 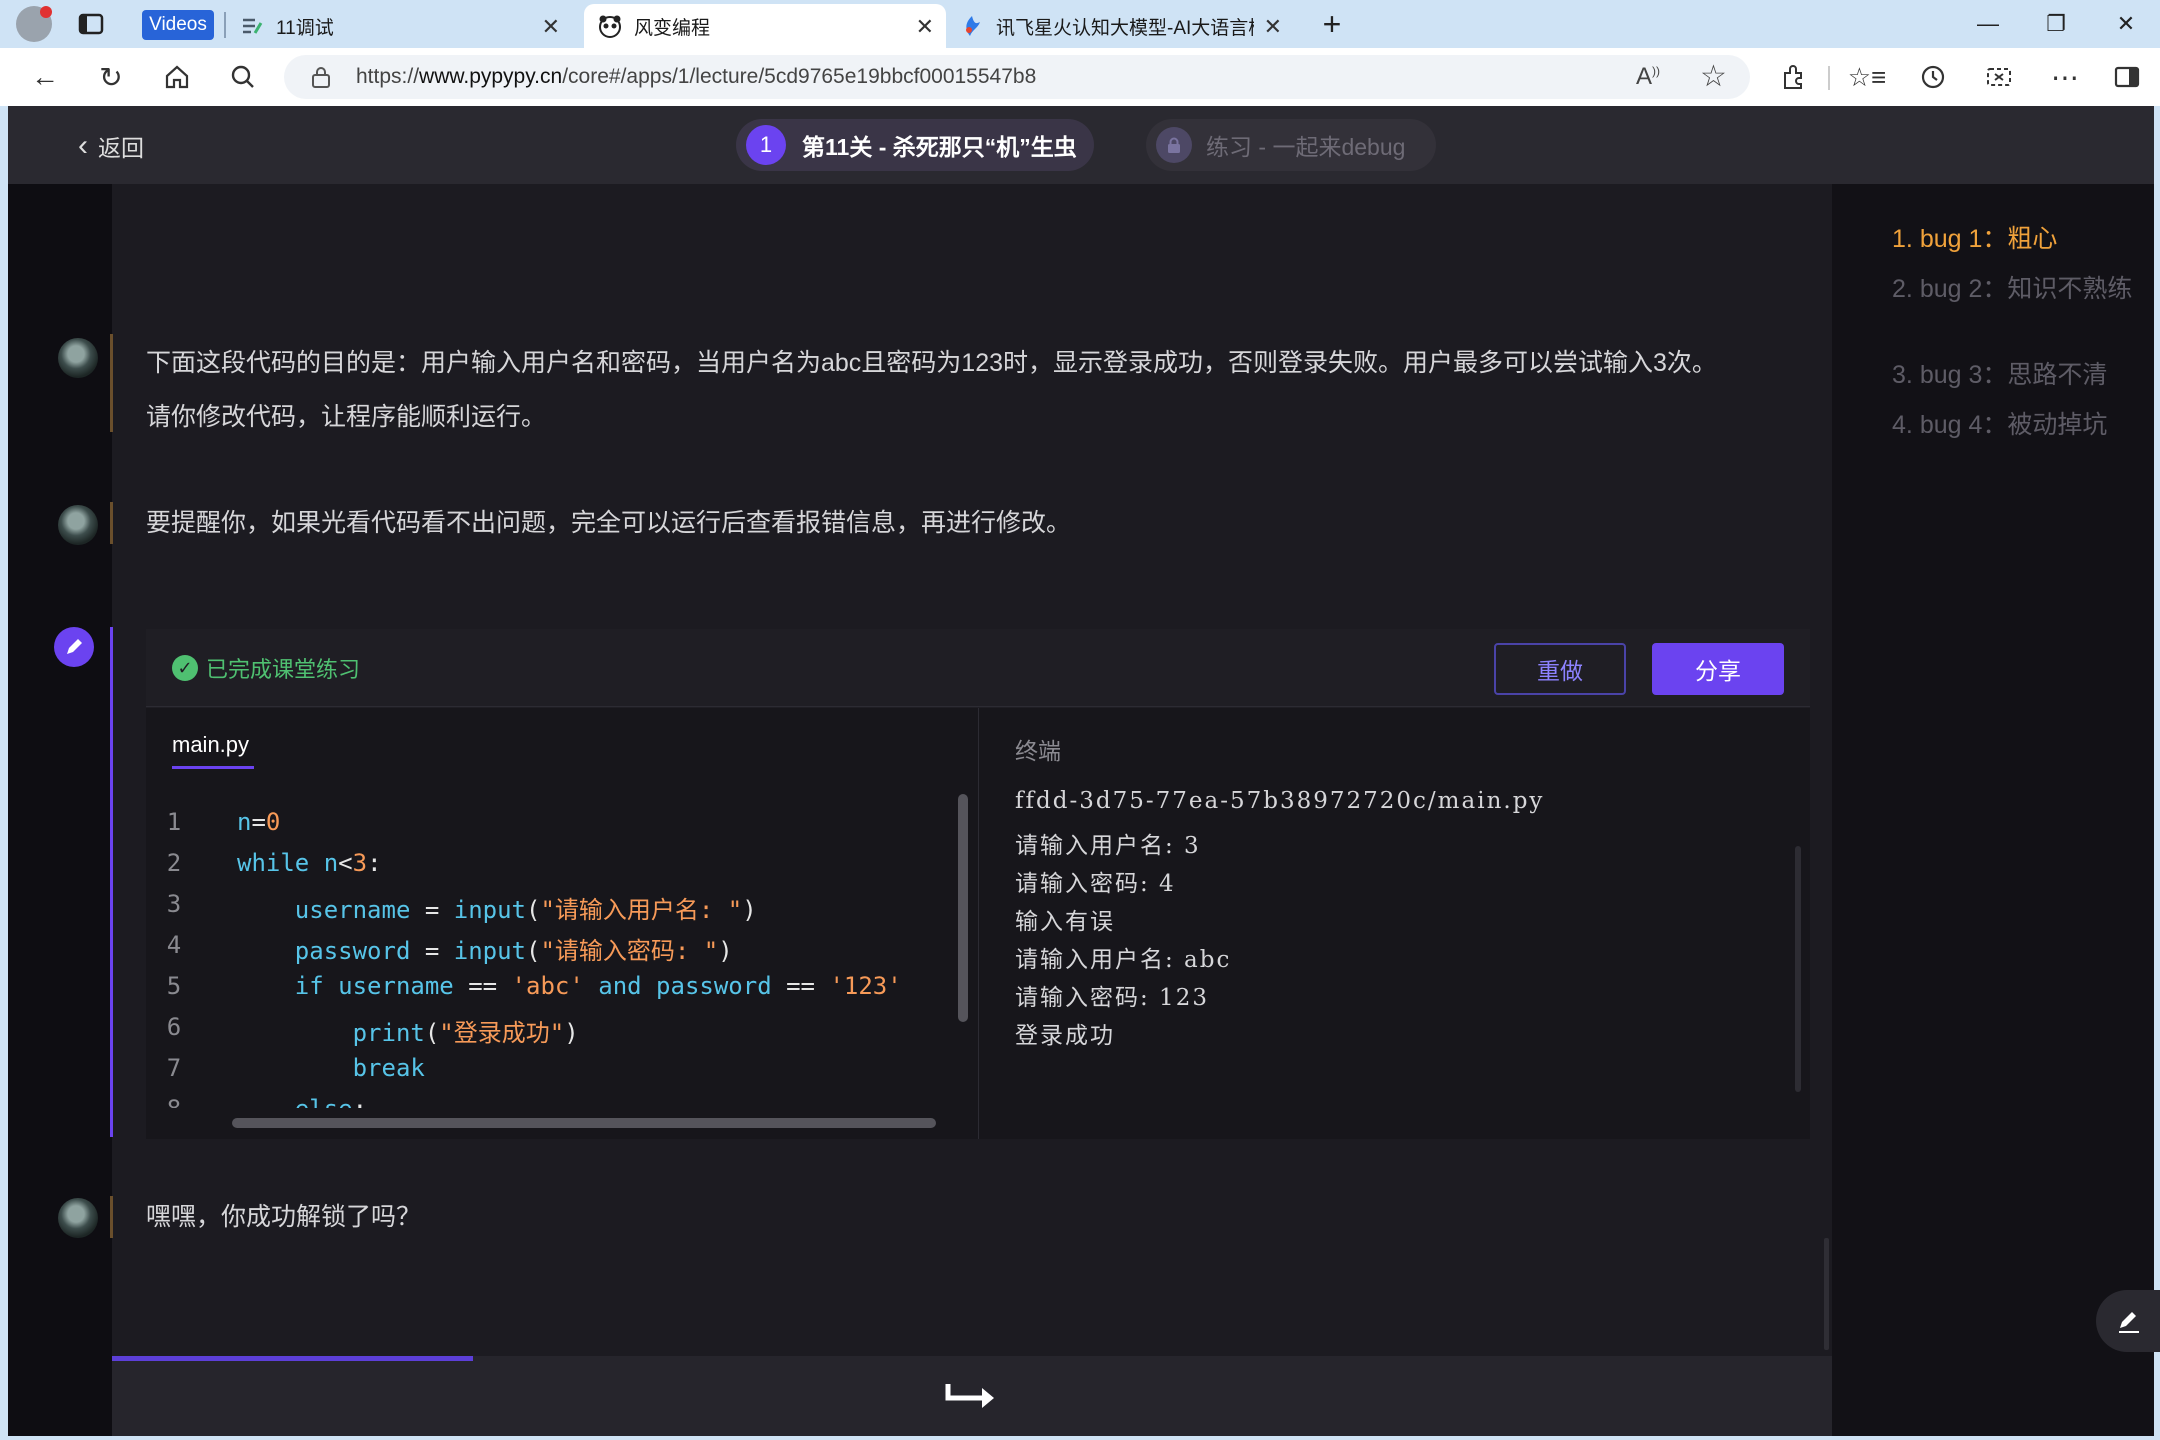 I want to click on terminal-line: 请输入用户名: 3, so click(x=1108, y=846).